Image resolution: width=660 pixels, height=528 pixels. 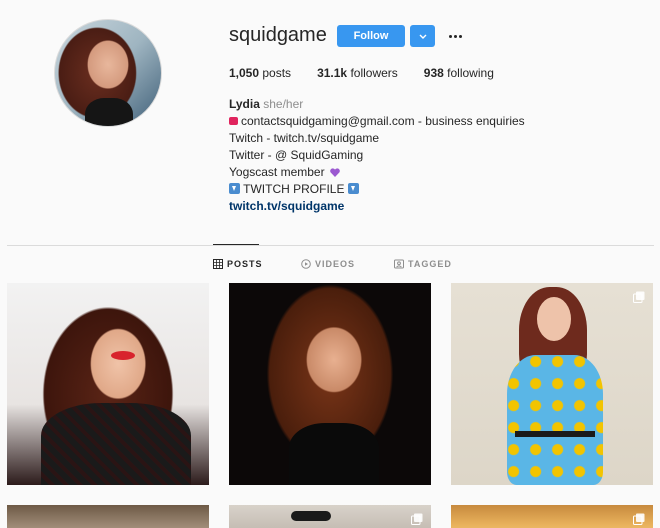 What do you see at coordinates (236, 244) in the screenshot?
I see `active-tab-indicator` at bounding box center [236, 244].